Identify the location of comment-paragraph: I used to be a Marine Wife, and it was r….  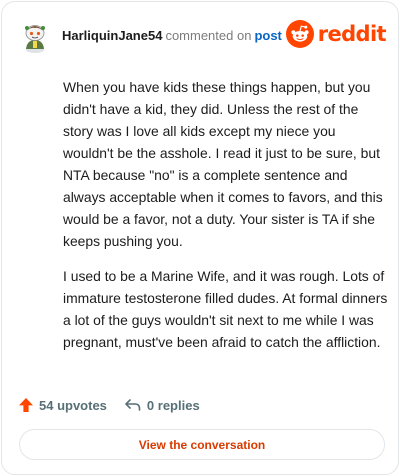
(225, 309).